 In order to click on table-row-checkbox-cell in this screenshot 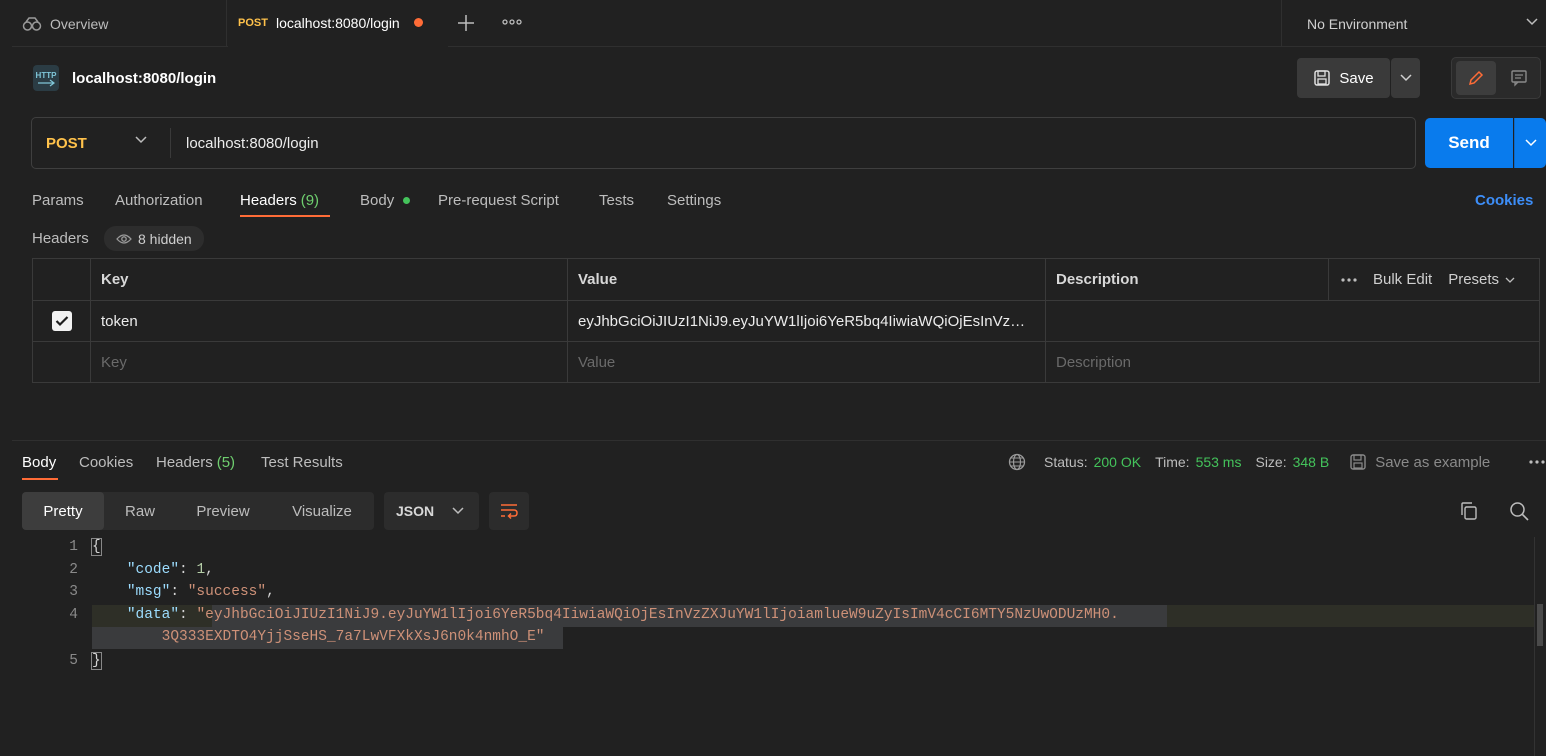, I will do `click(62, 321)`.